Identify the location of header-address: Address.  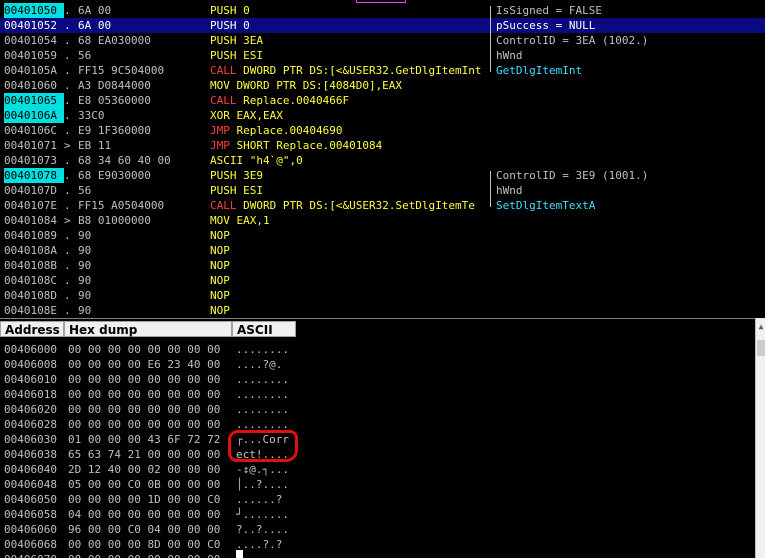
(32, 329).